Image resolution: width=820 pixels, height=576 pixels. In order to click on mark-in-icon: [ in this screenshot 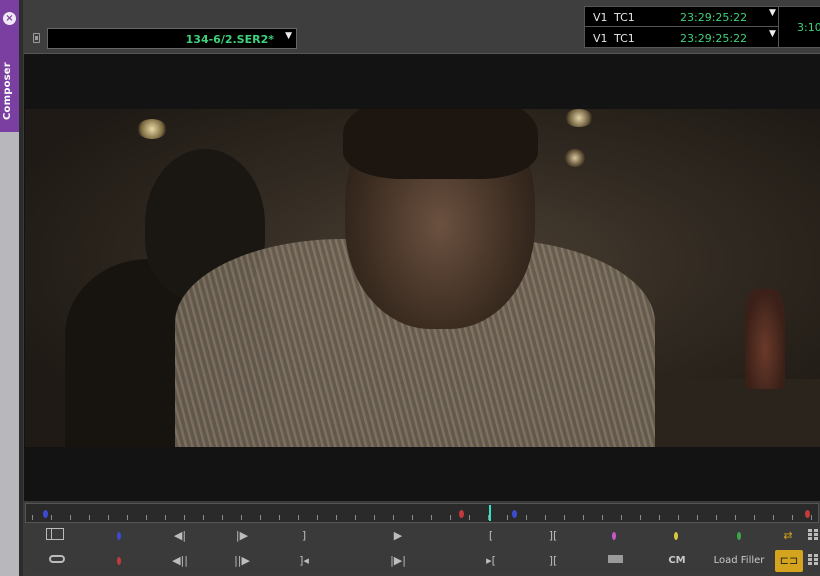, I will do `click(491, 536)`.